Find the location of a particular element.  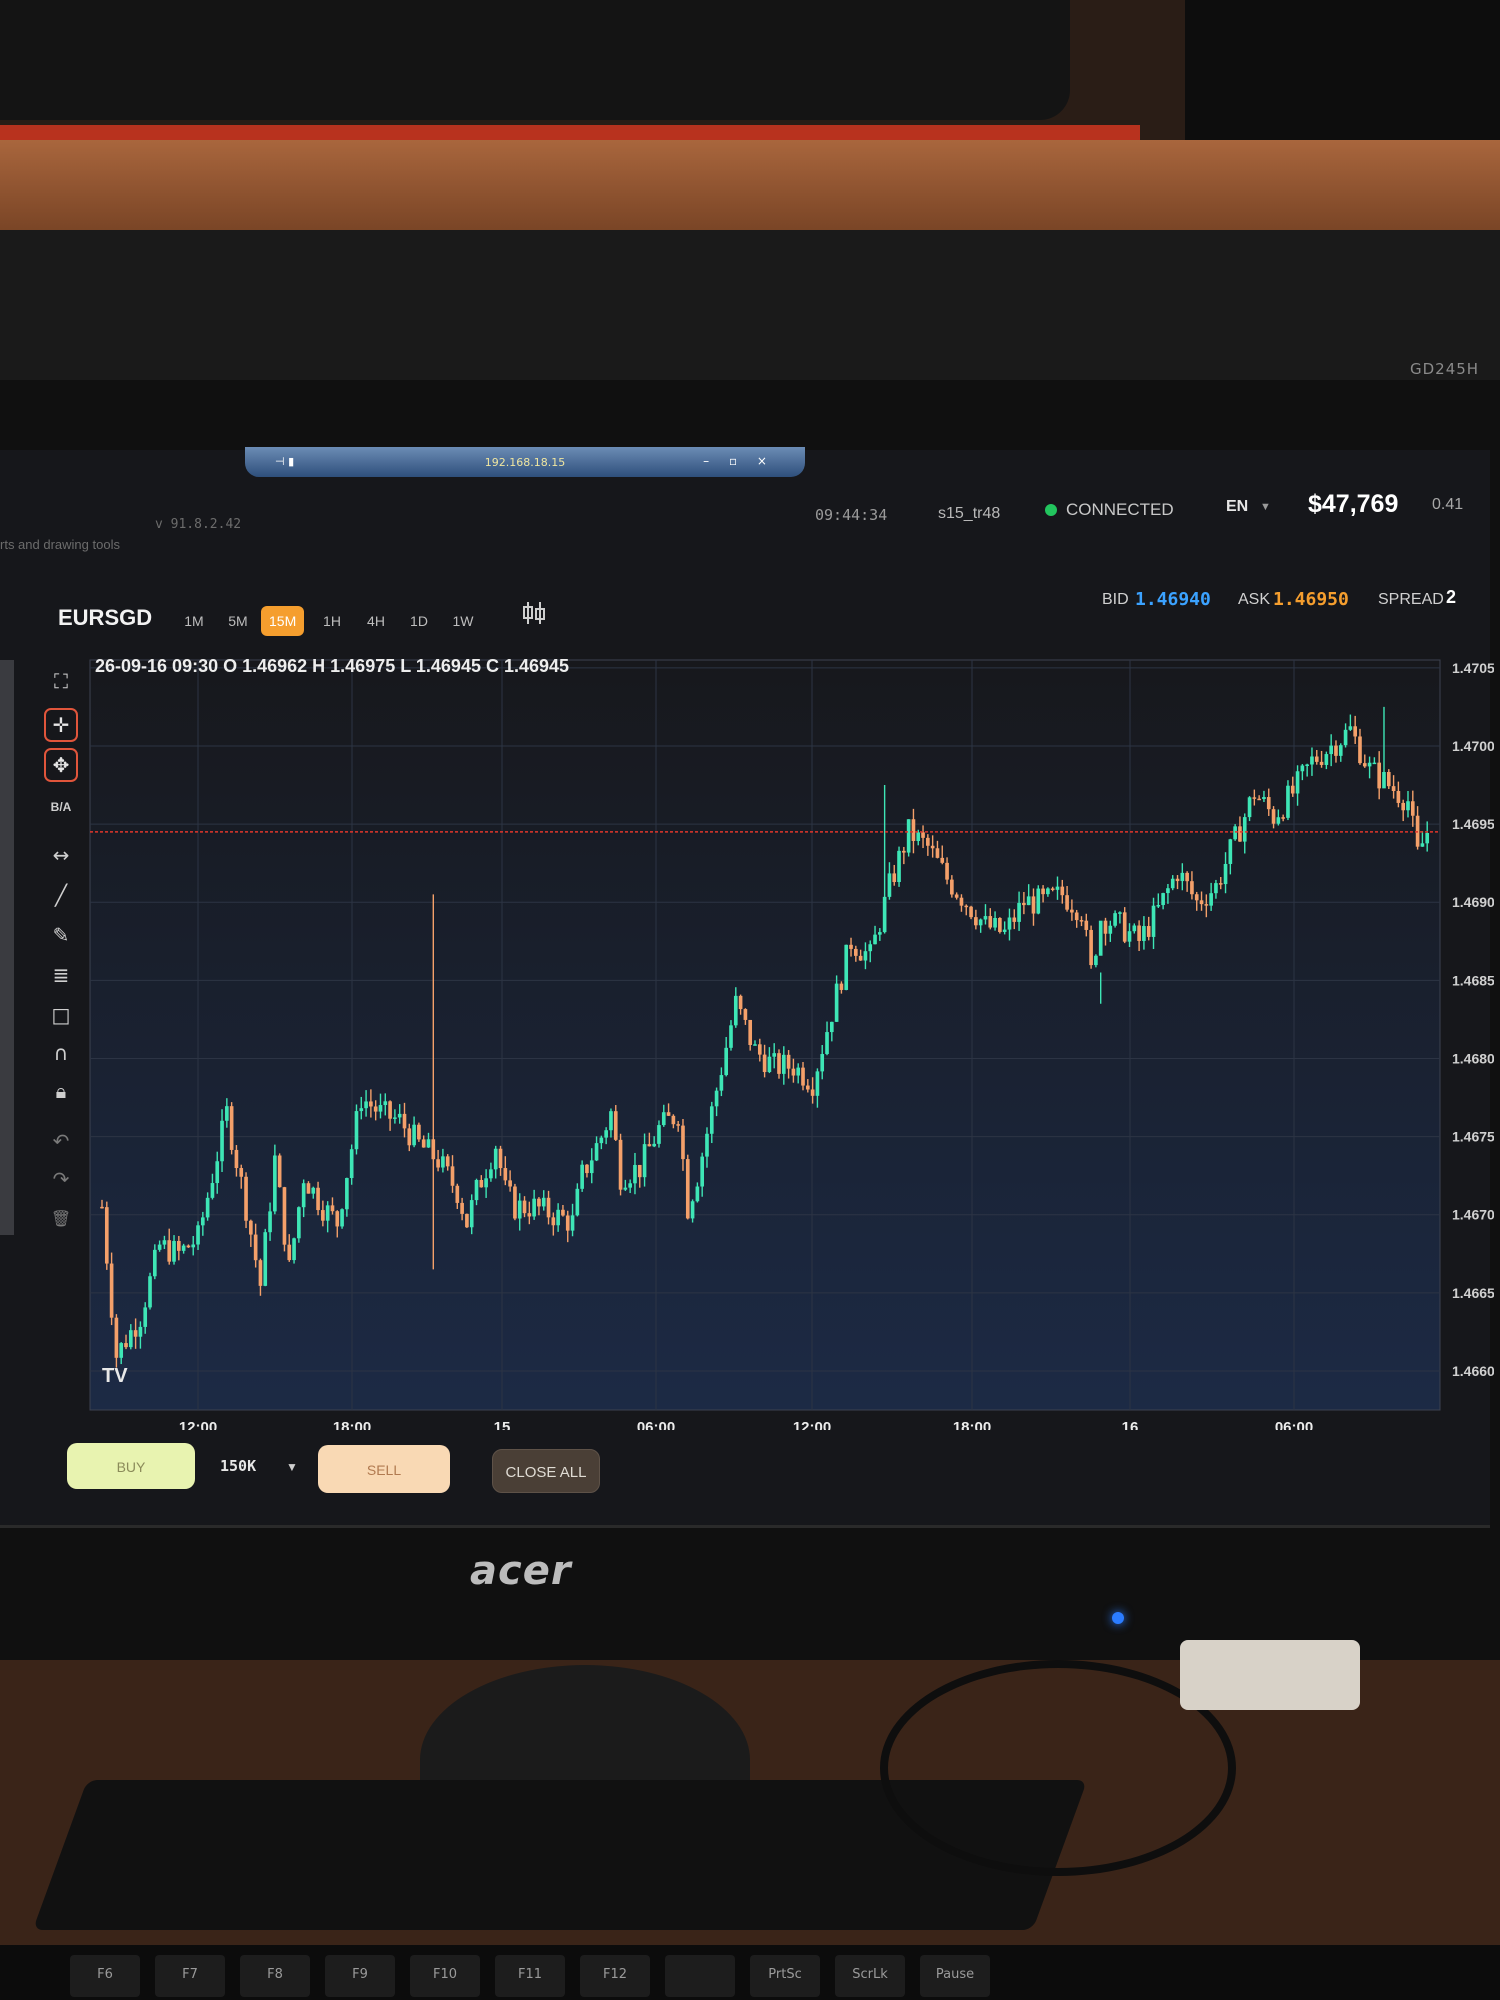

wall-gap is located at coordinates (750, 305).